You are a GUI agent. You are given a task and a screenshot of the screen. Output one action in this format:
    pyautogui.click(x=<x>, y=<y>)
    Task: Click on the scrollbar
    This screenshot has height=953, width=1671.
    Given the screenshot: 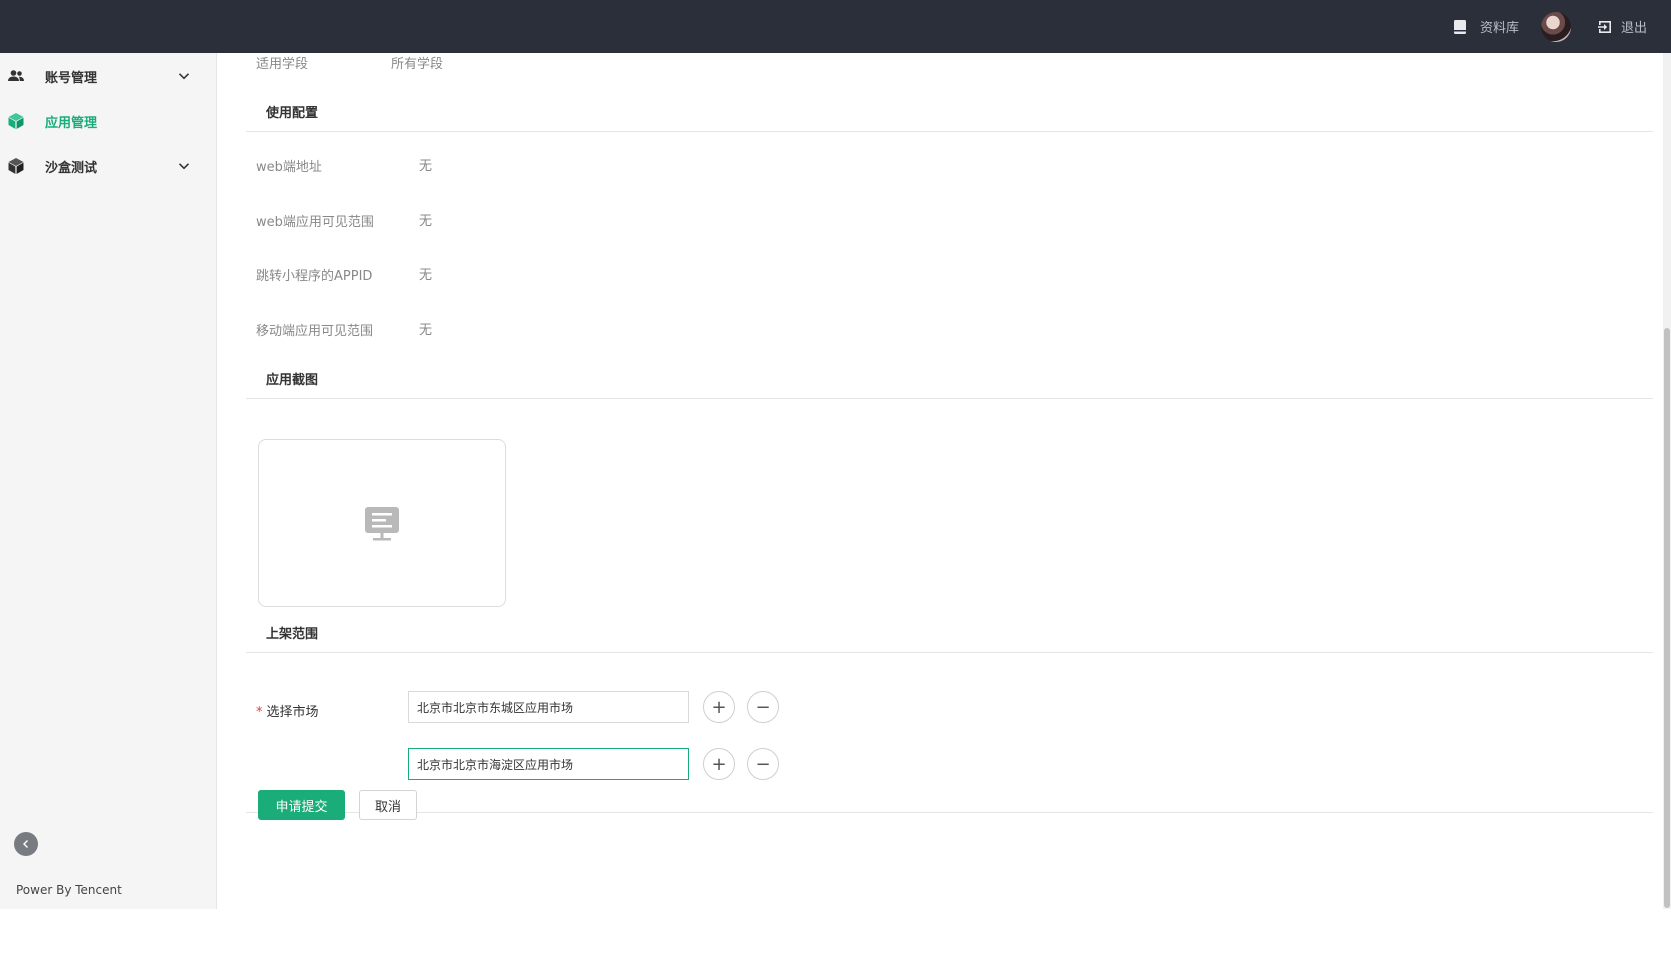 What is the action you would take?
    pyautogui.click(x=1667, y=481)
    